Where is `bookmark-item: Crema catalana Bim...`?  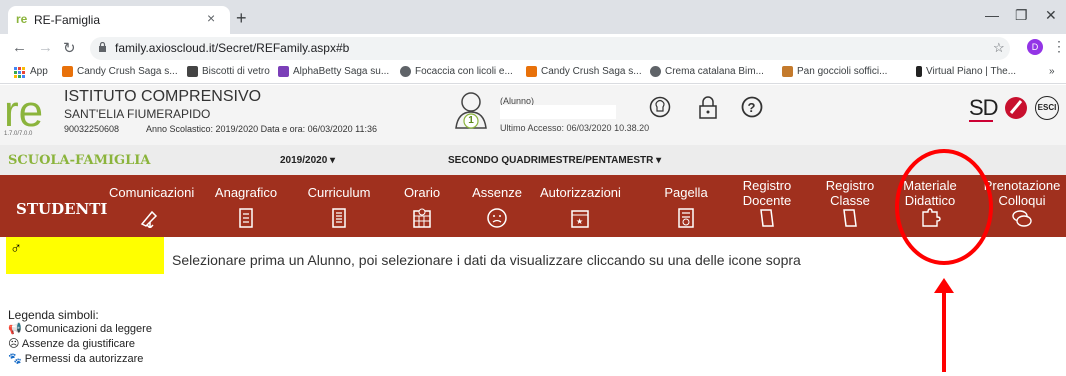 bookmark-item: Crema catalana Bim... is located at coordinates (714, 71).